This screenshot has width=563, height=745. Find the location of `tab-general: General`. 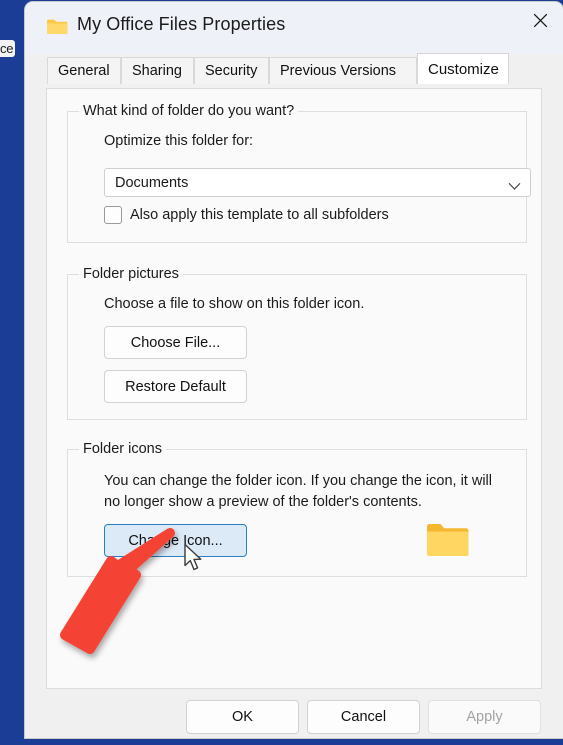

tab-general: General is located at coordinates (84, 70).